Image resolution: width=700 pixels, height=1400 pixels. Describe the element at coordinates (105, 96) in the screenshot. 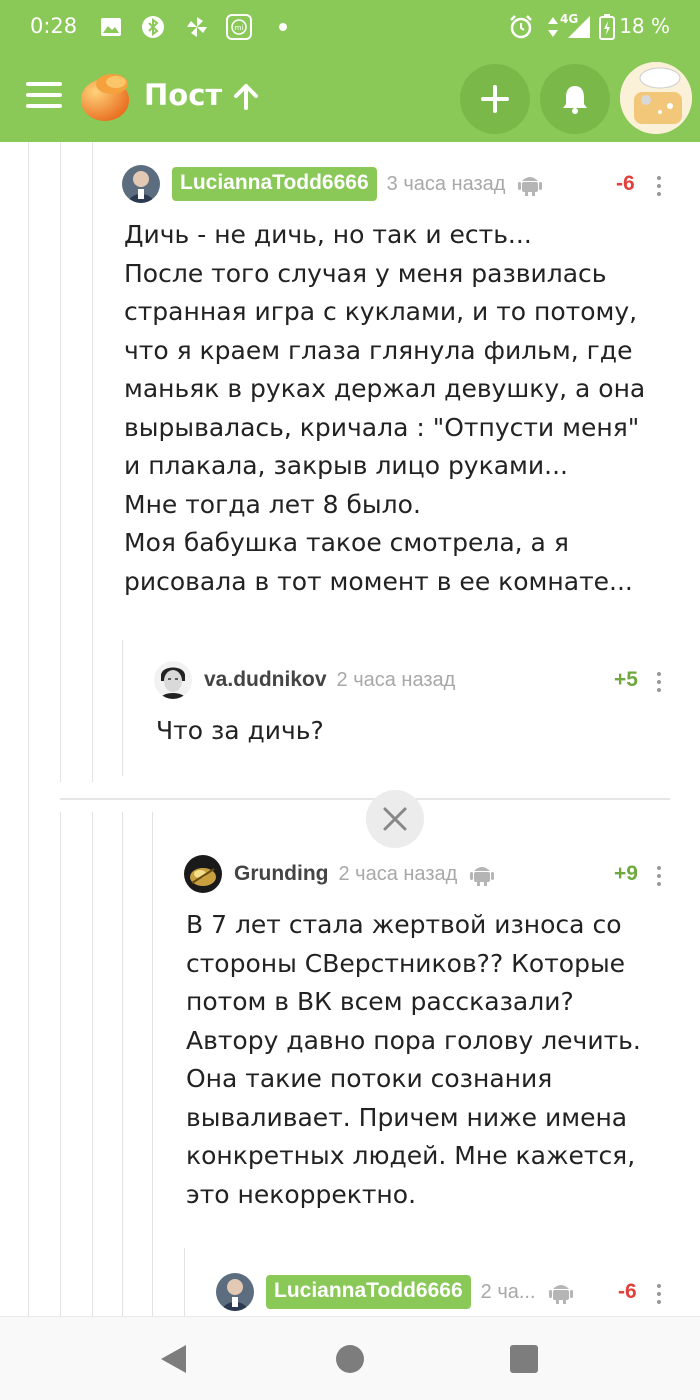

I see `pikabu-logo` at that location.